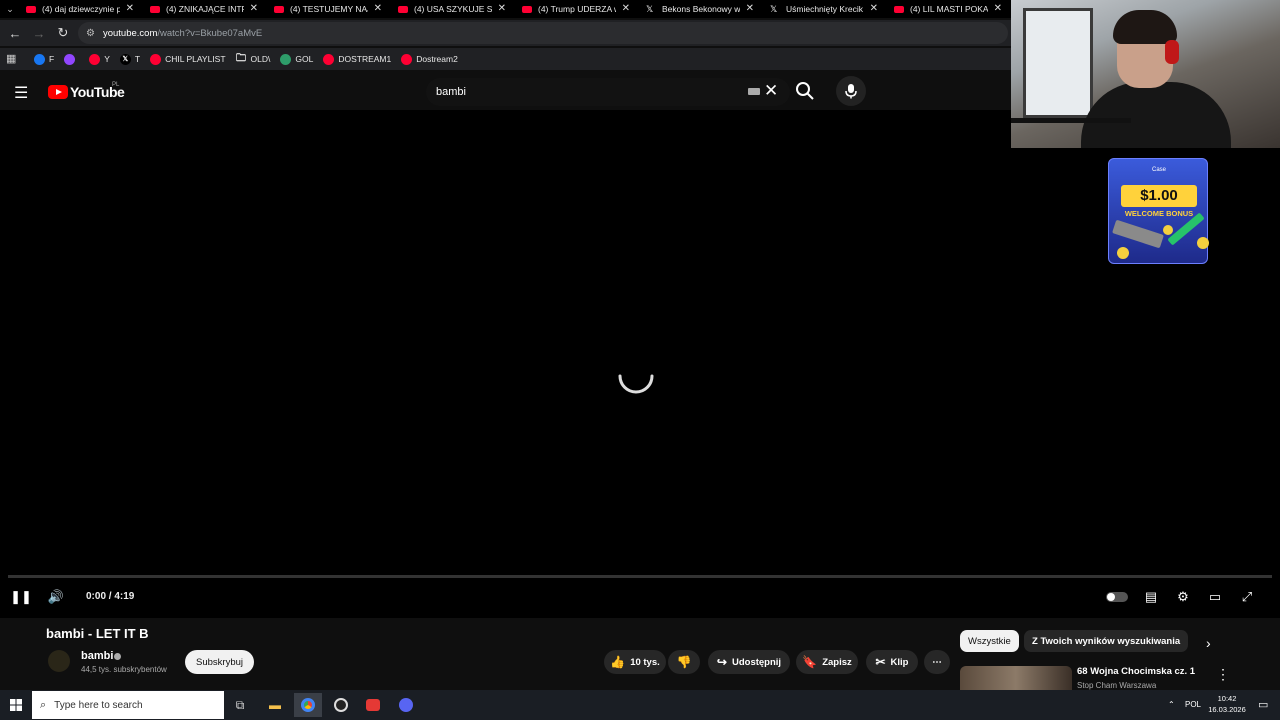 The width and height of the screenshot is (1280, 720). What do you see at coordinates (721, 662) in the screenshot?
I see `share-icon: ↪` at bounding box center [721, 662].